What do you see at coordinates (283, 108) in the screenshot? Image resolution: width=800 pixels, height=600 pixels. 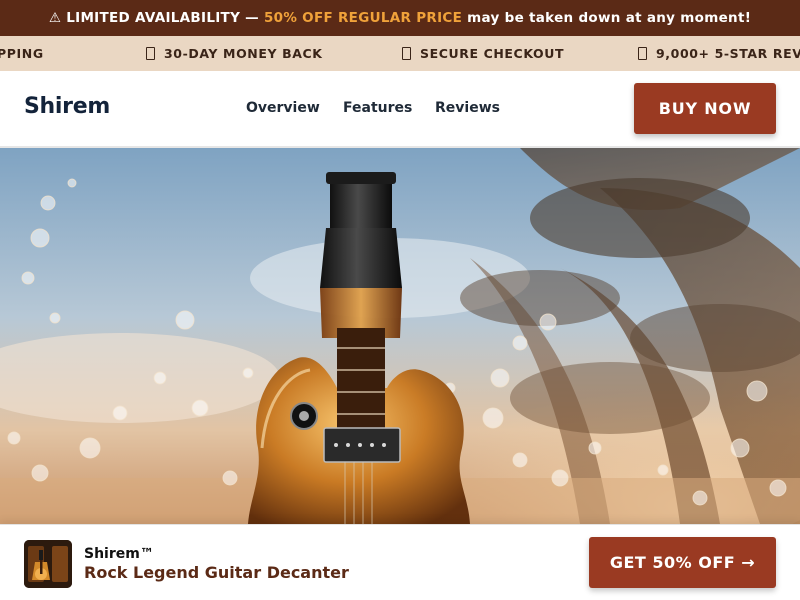 I see `nav-link-overview: Overview` at bounding box center [283, 108].